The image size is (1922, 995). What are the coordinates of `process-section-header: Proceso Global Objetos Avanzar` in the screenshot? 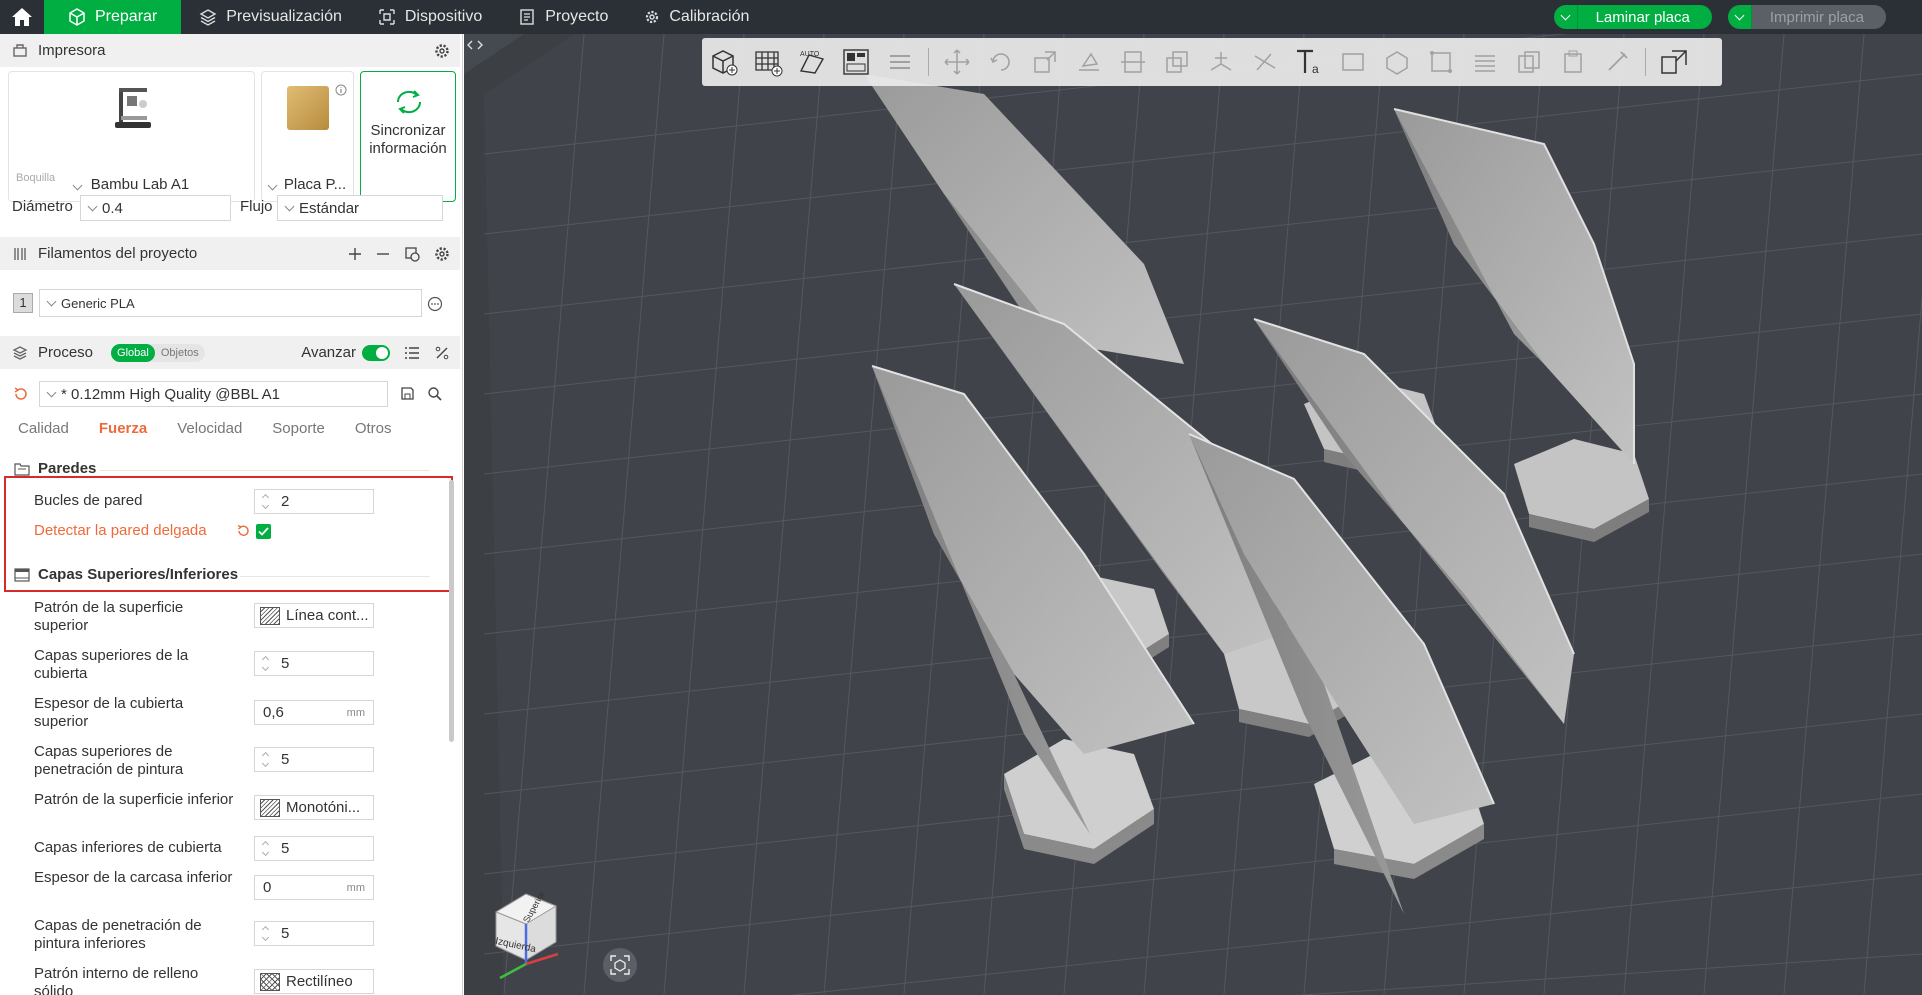 It's located at (230, 352).